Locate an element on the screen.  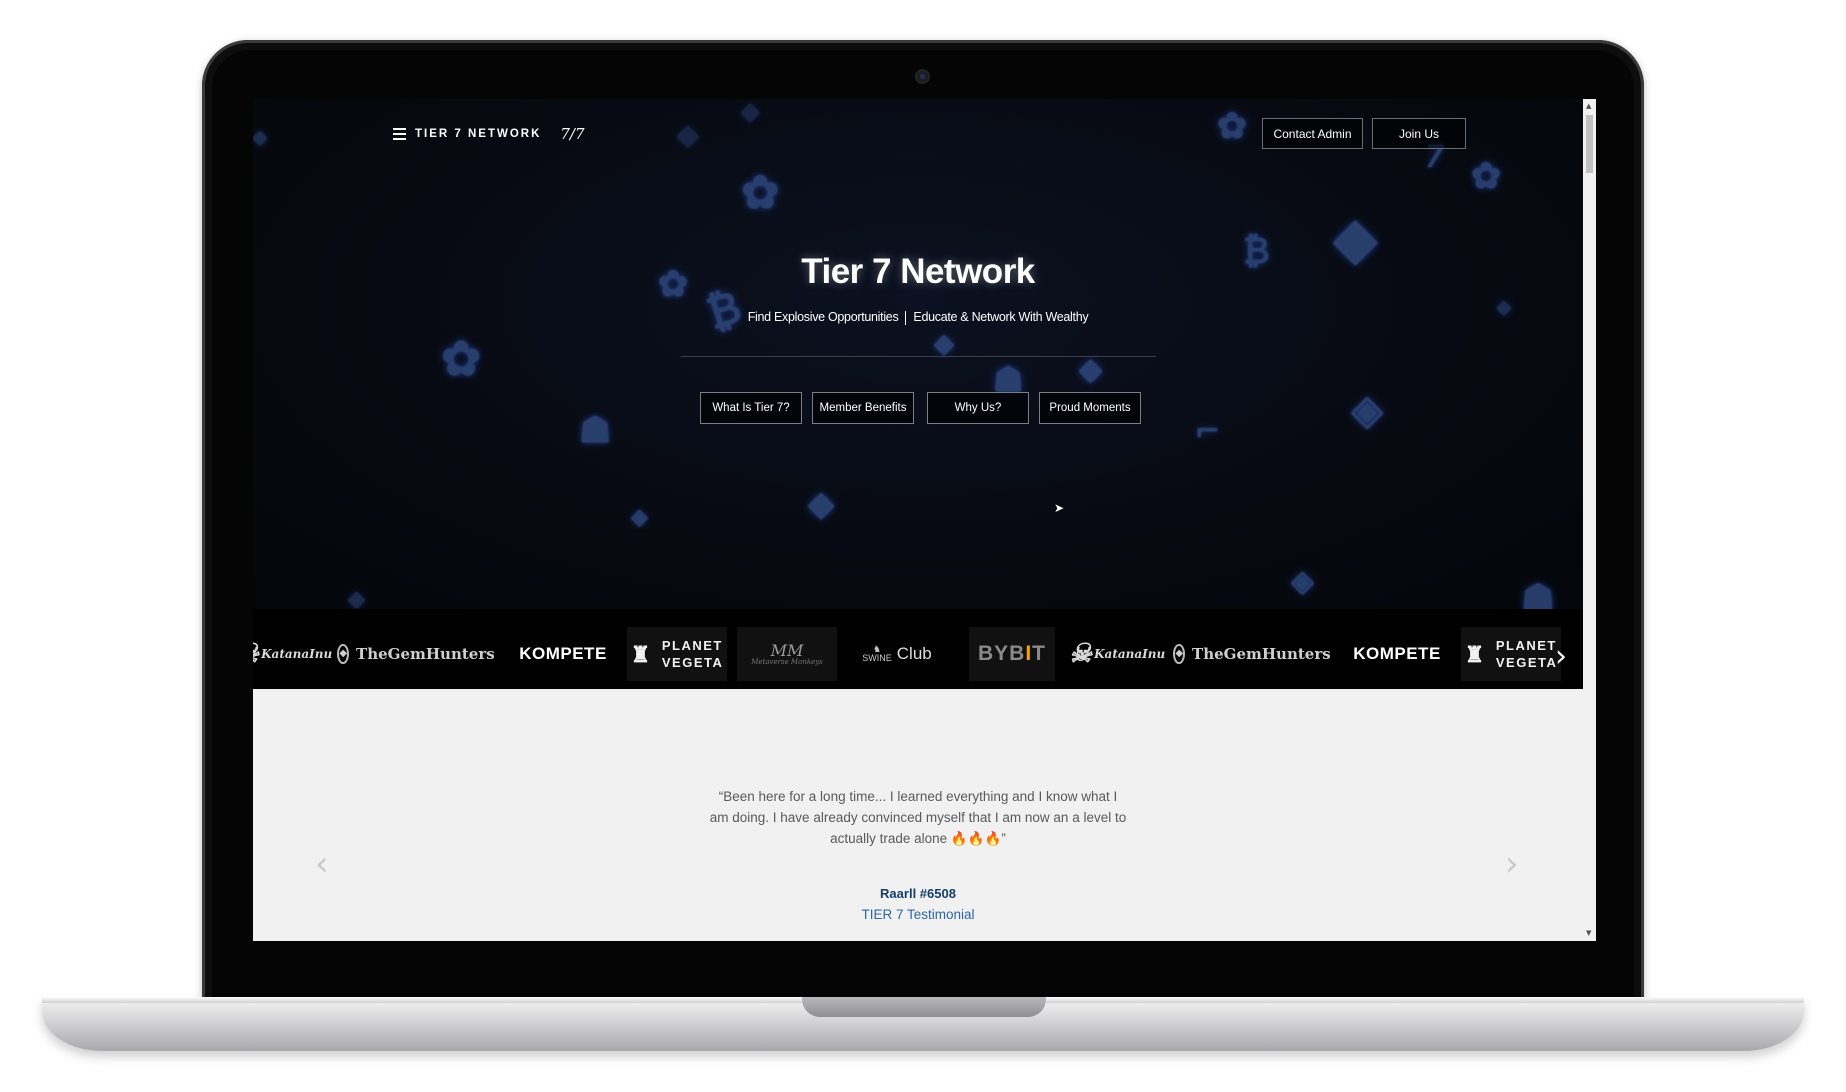
testimonial-role: TIER 7 Testimonial is located at coordinates (918, 914).